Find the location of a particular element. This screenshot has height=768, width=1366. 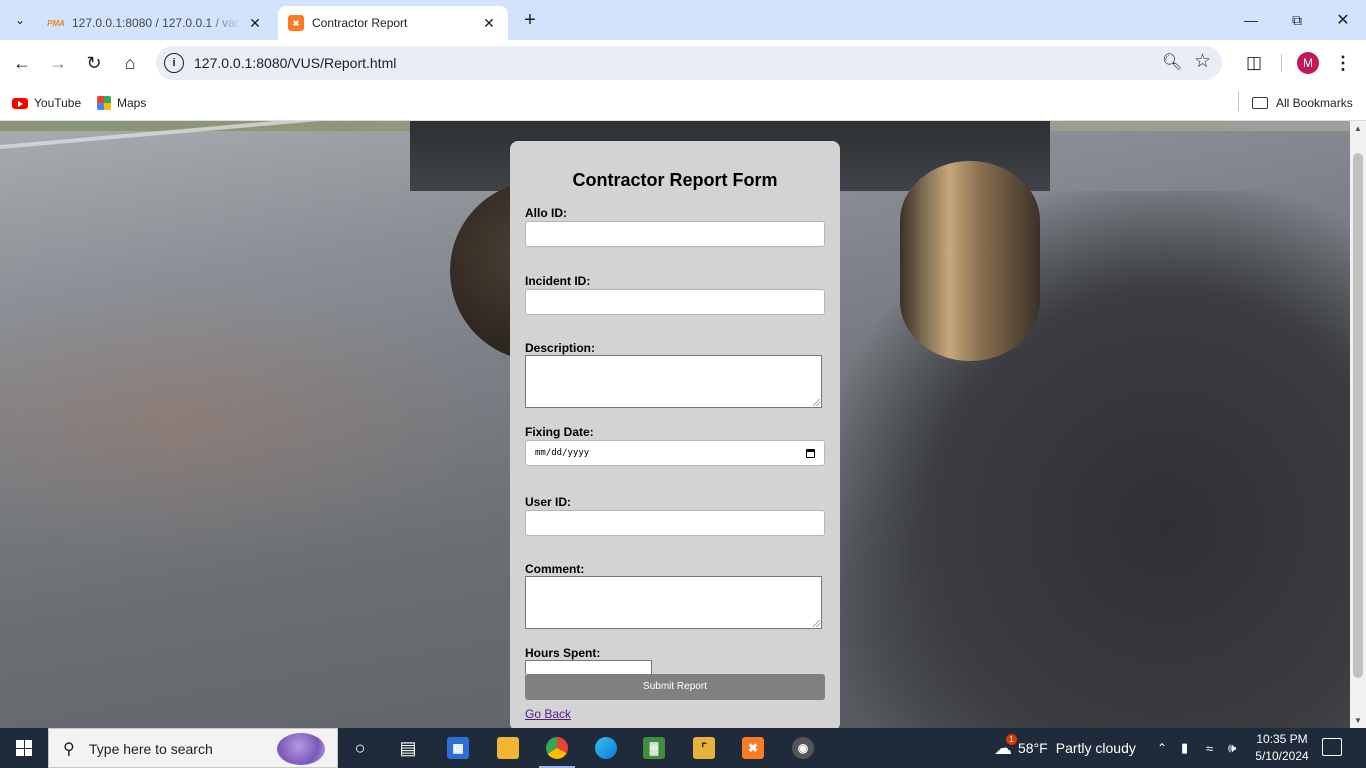

wifi-icon: ≈ is located at coordinates (1209, 748).